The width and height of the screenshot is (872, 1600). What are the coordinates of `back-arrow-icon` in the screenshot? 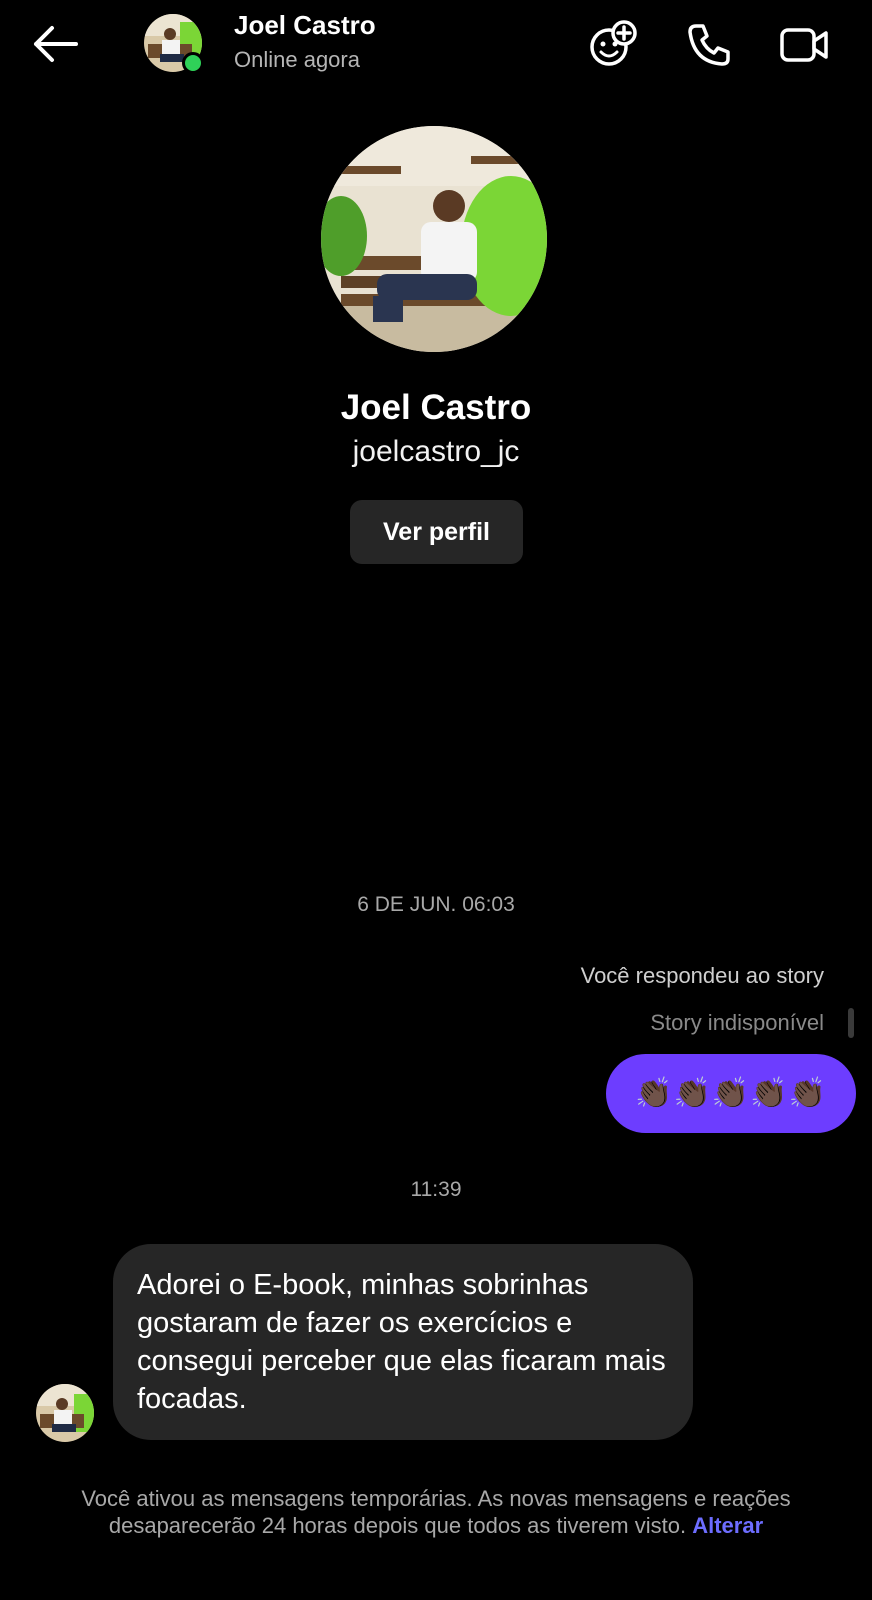 It's located at (56, 44).